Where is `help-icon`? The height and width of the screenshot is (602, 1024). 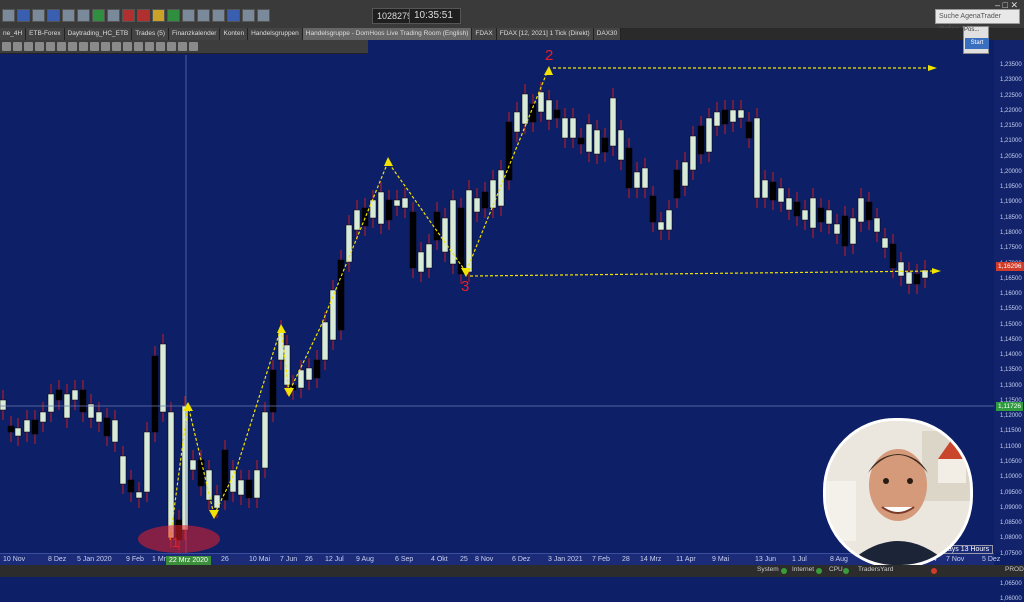
help-icon is located at coordinates (263, 15).